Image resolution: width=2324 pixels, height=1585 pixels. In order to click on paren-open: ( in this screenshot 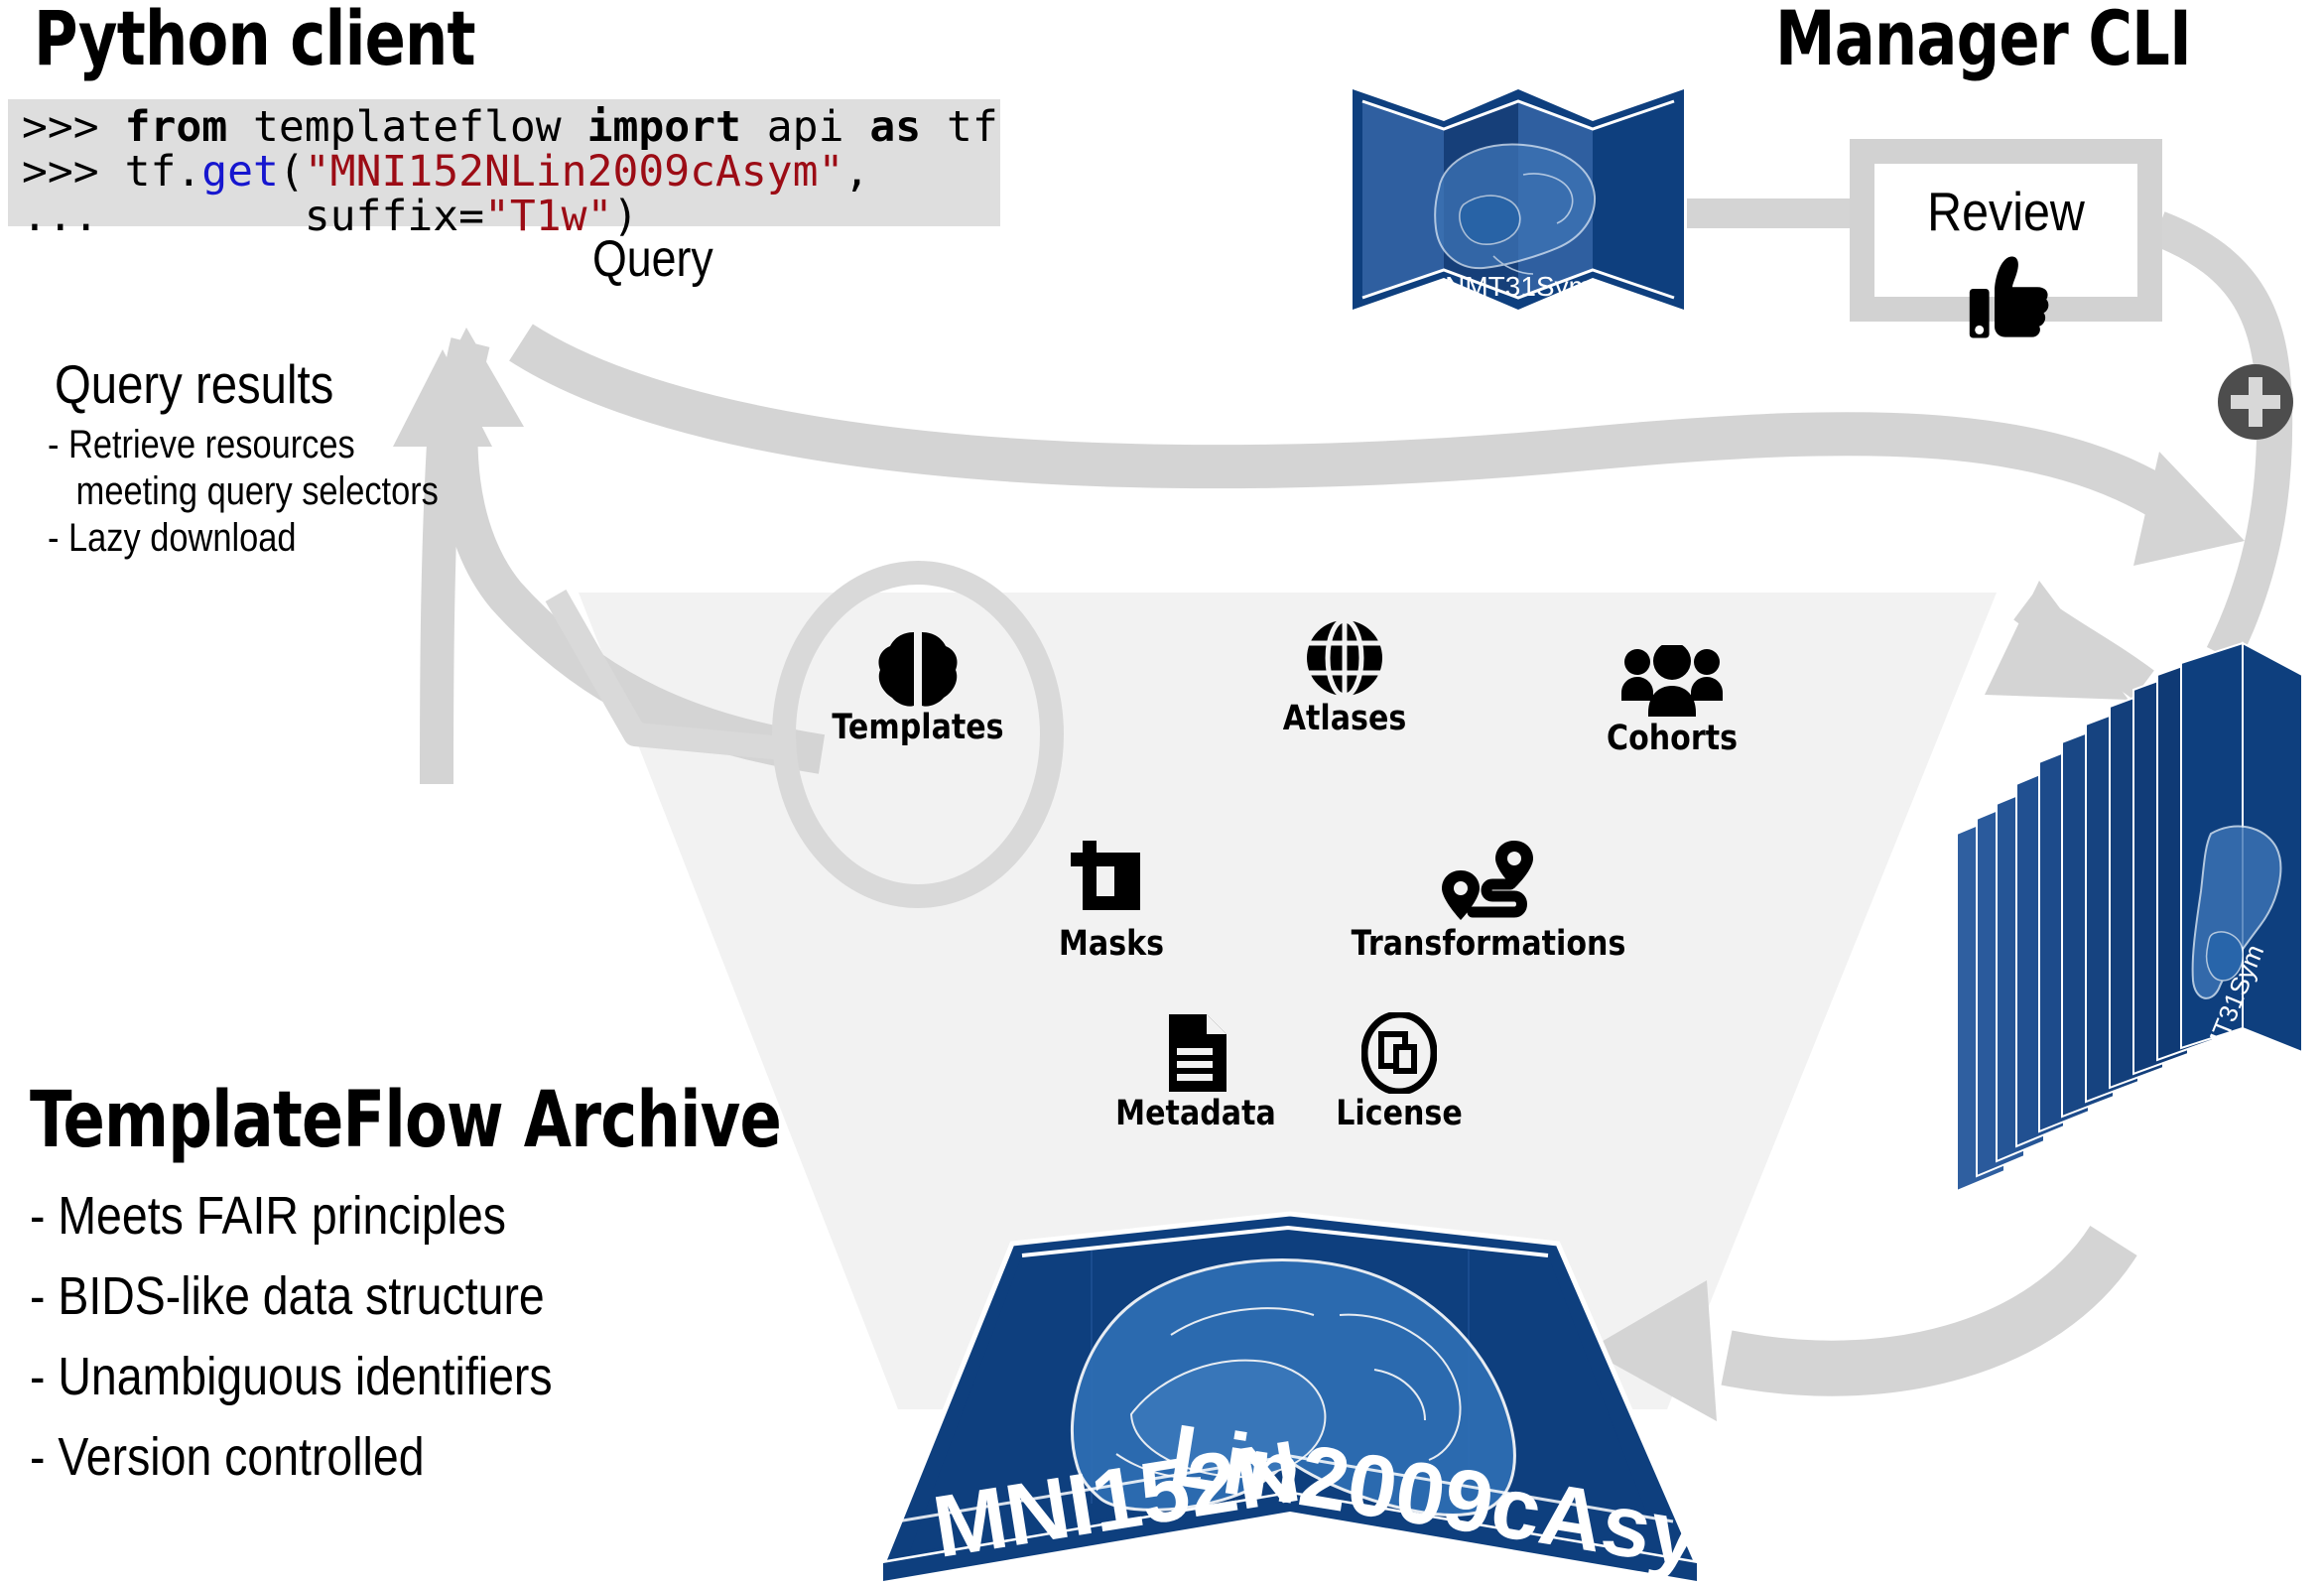, I will do `click(291, 172)`.